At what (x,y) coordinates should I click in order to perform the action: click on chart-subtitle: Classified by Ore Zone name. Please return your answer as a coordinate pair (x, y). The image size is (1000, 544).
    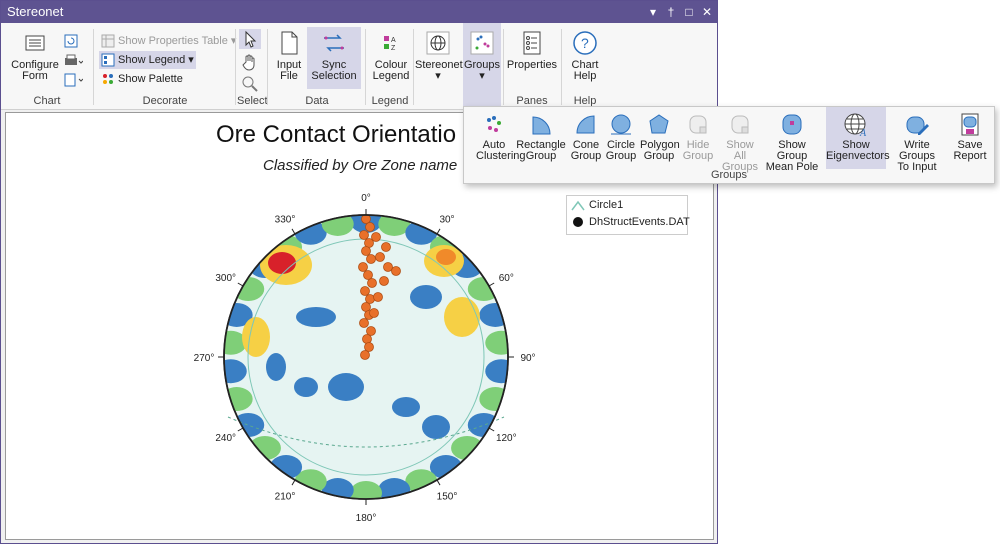
    Looking at the image, I should click on (360, 165).